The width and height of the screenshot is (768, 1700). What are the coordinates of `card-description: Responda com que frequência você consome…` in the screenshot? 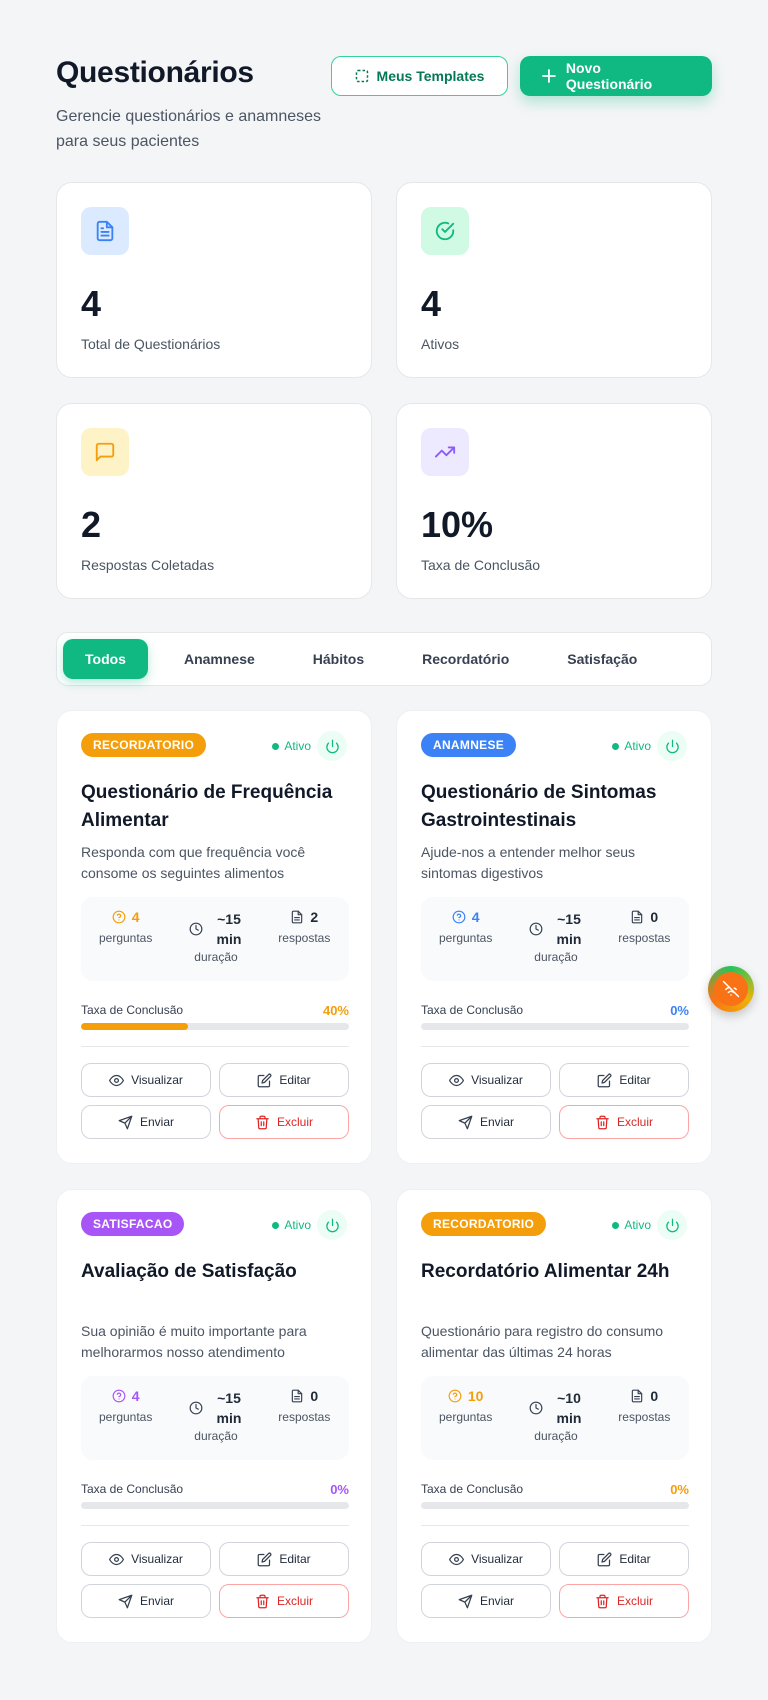 It's located at (193, 862).